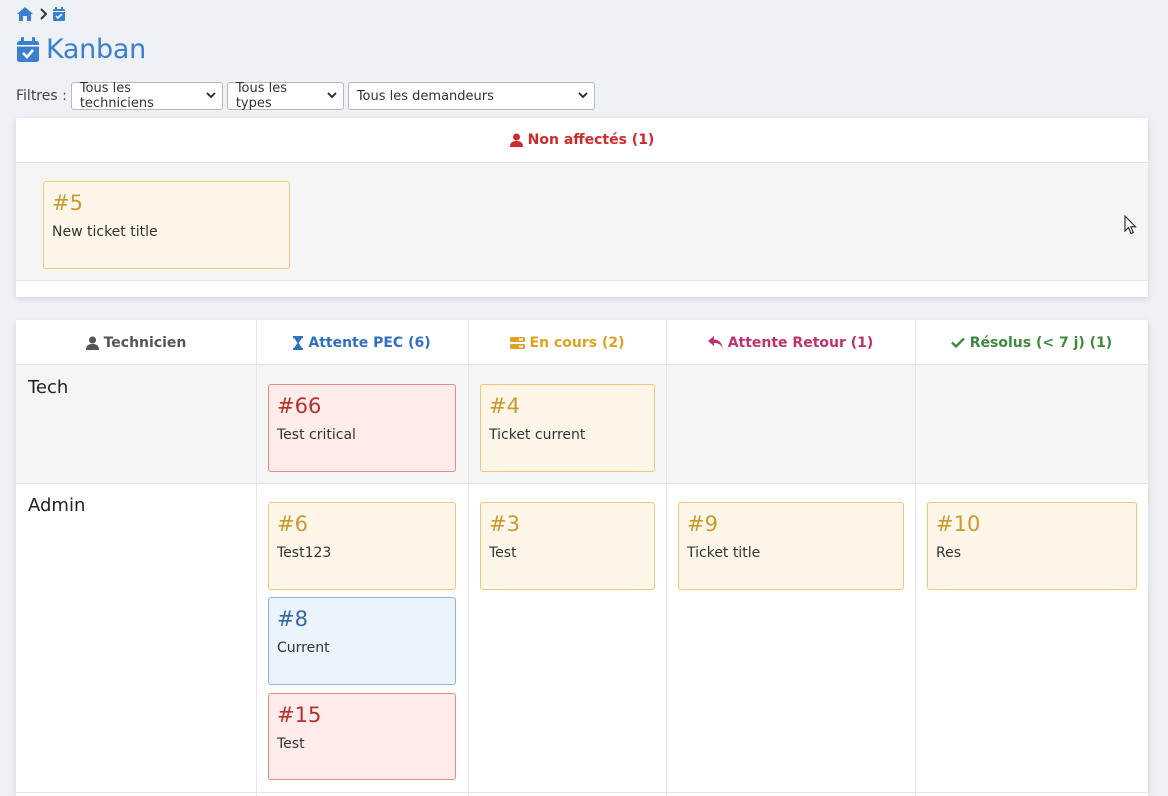  I want to click on row-label-tech: Tech, so click(48, 387).